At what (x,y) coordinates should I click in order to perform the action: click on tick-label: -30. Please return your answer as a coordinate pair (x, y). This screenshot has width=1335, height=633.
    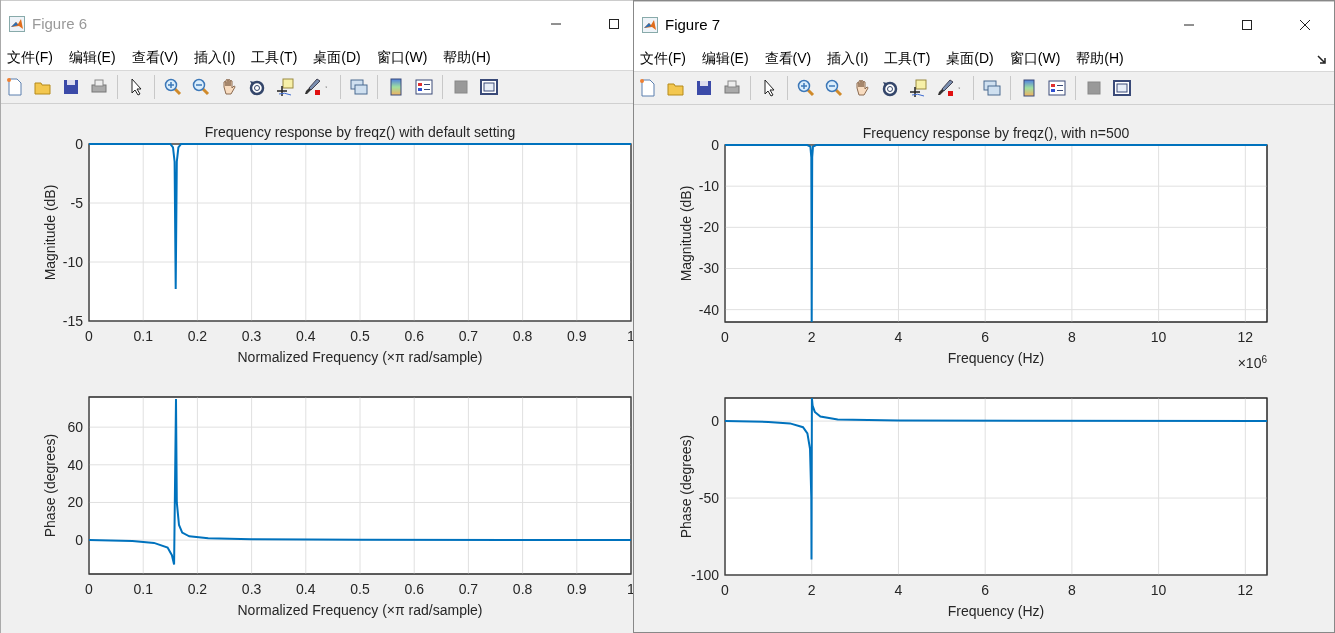
    Looking at the image, I should click on (708, 268).